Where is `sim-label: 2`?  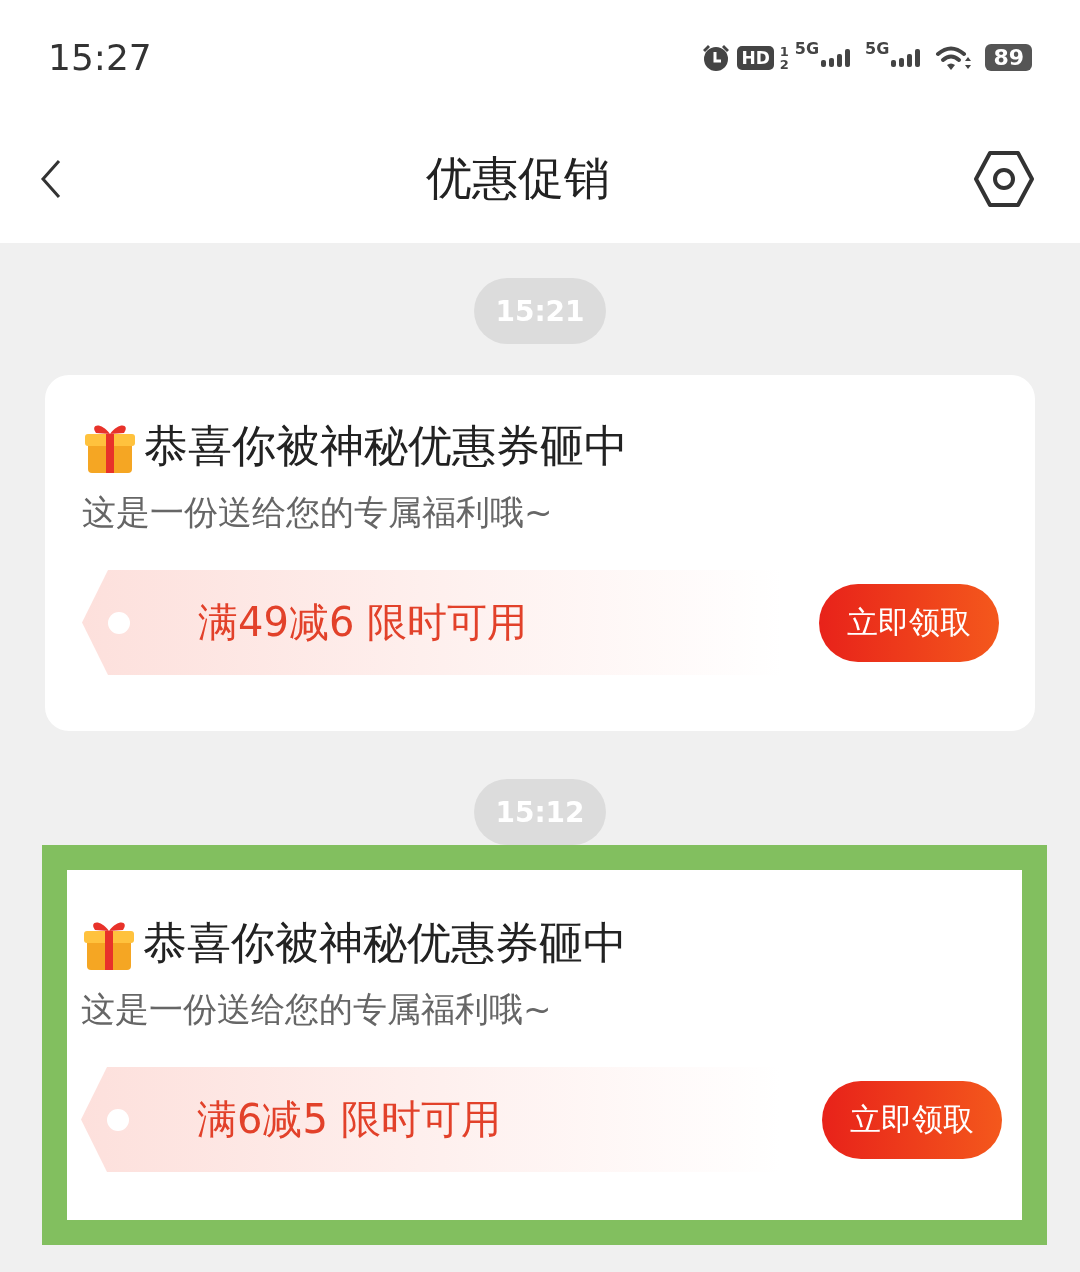 sim-label: 2 is located at coordinates (784, 64).